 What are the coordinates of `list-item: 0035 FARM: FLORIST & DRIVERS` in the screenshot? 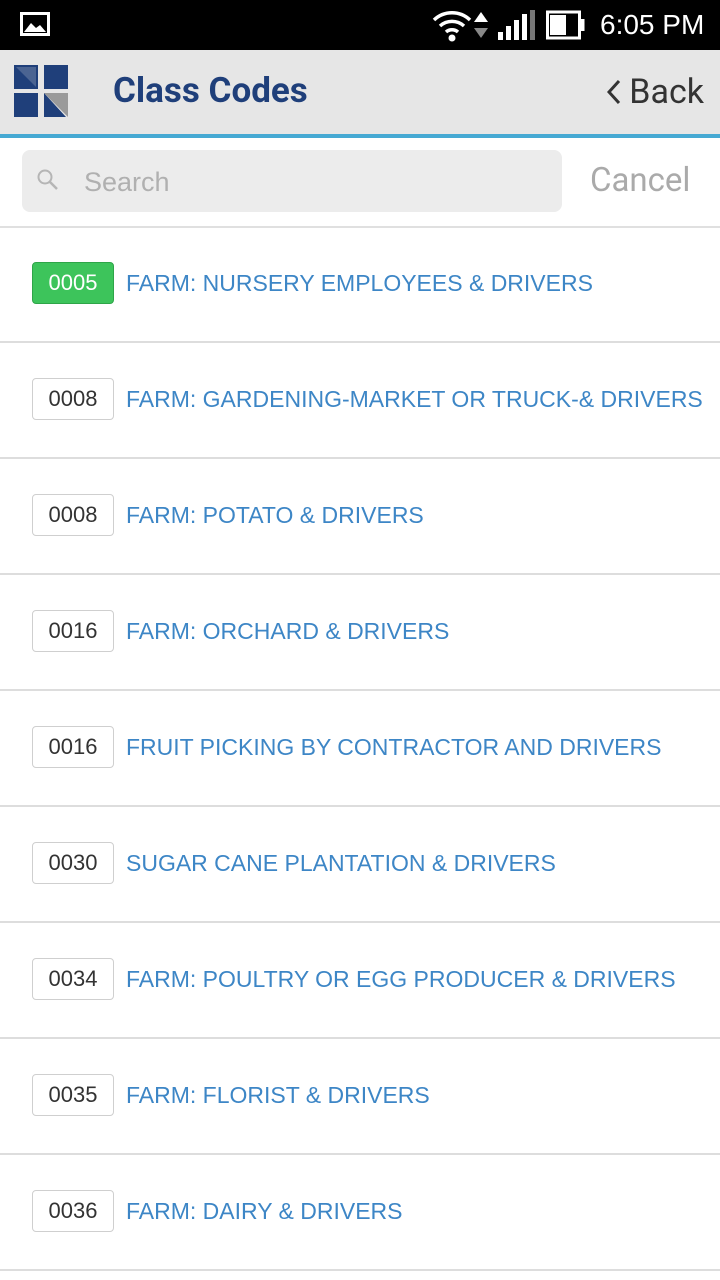 It's located at (360, 1097).